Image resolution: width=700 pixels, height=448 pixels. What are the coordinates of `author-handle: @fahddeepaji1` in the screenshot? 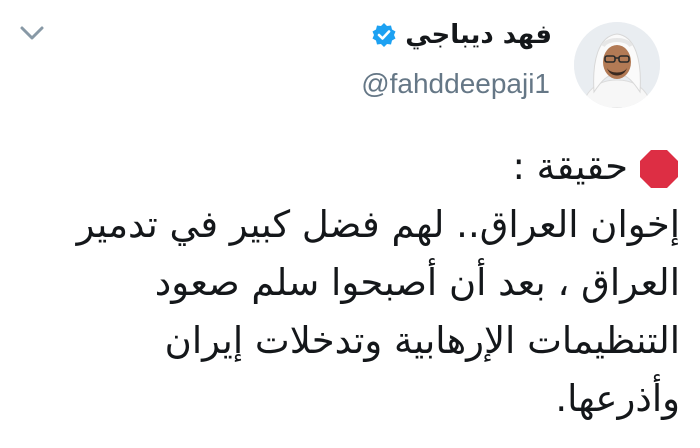 It's located at (455, 84).